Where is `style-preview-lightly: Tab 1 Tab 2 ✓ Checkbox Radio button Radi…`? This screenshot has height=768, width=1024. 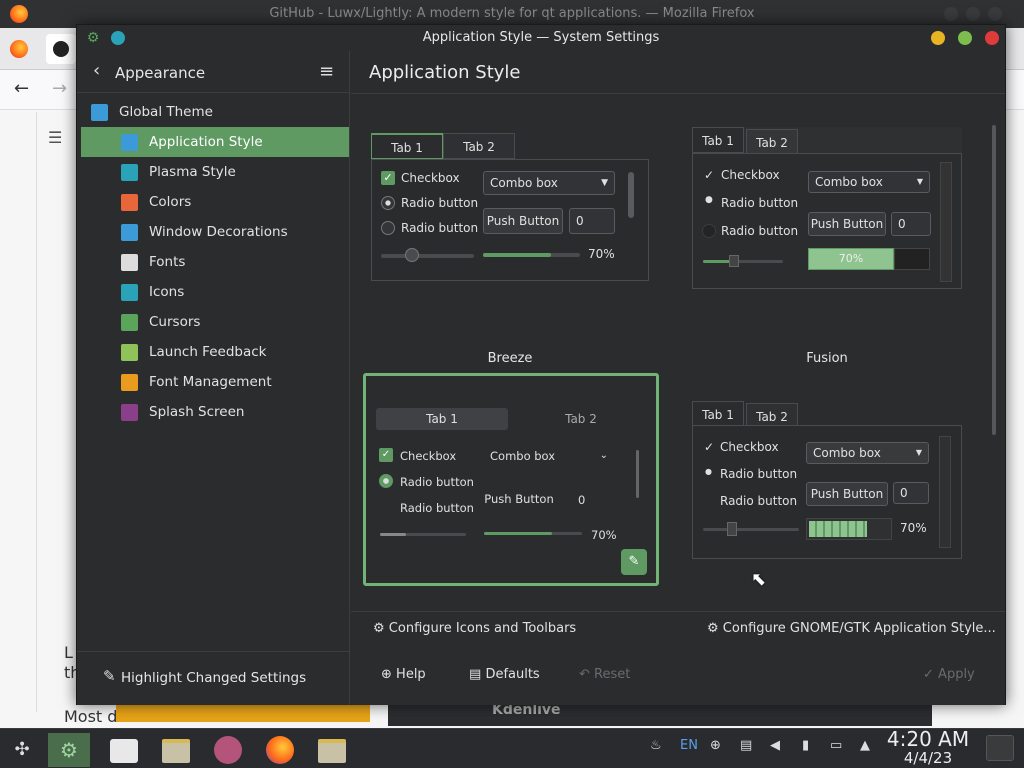
style-preview-lightly: Tab 1 Tab 2 ✓ Checkbox Radio button Radi… is located at coordinates (511, 479).